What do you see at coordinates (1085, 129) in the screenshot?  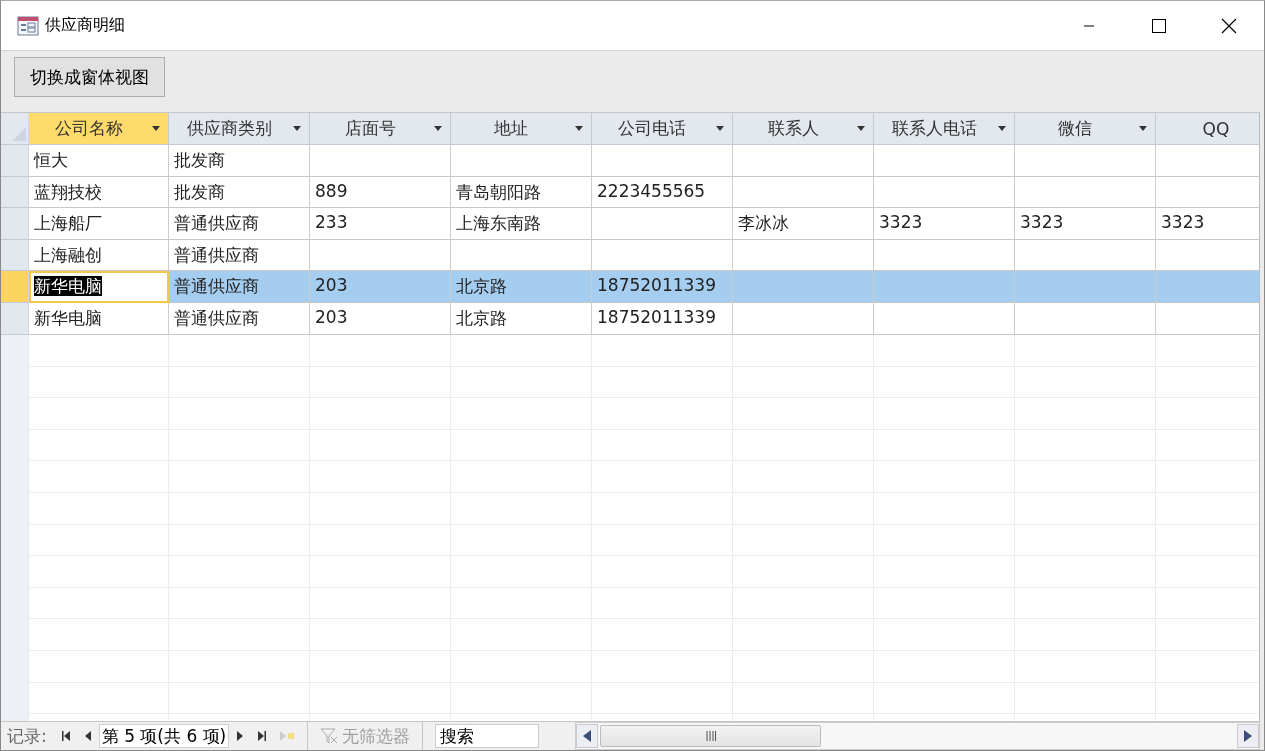 I see `column-header: 微信` at bounding box center [1085, 129].